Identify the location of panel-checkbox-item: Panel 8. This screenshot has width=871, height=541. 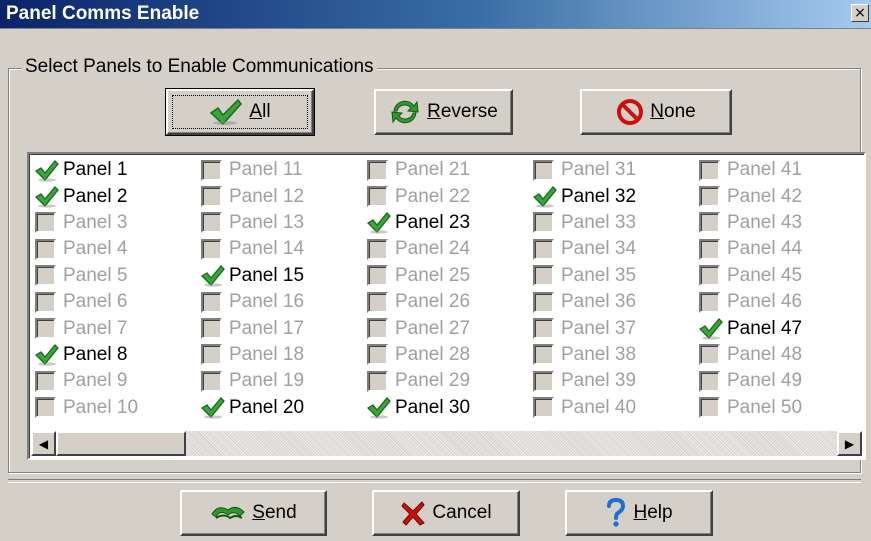
(117, 355).